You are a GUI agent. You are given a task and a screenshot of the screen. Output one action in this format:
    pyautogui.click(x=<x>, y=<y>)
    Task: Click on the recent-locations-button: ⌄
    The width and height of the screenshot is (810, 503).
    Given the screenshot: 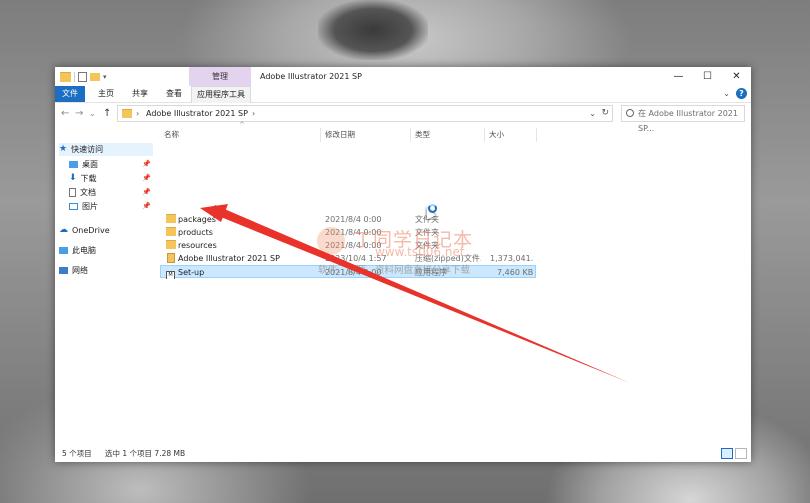 What is the action you would take?
    pyautogui.click(x=92, y=113)
    